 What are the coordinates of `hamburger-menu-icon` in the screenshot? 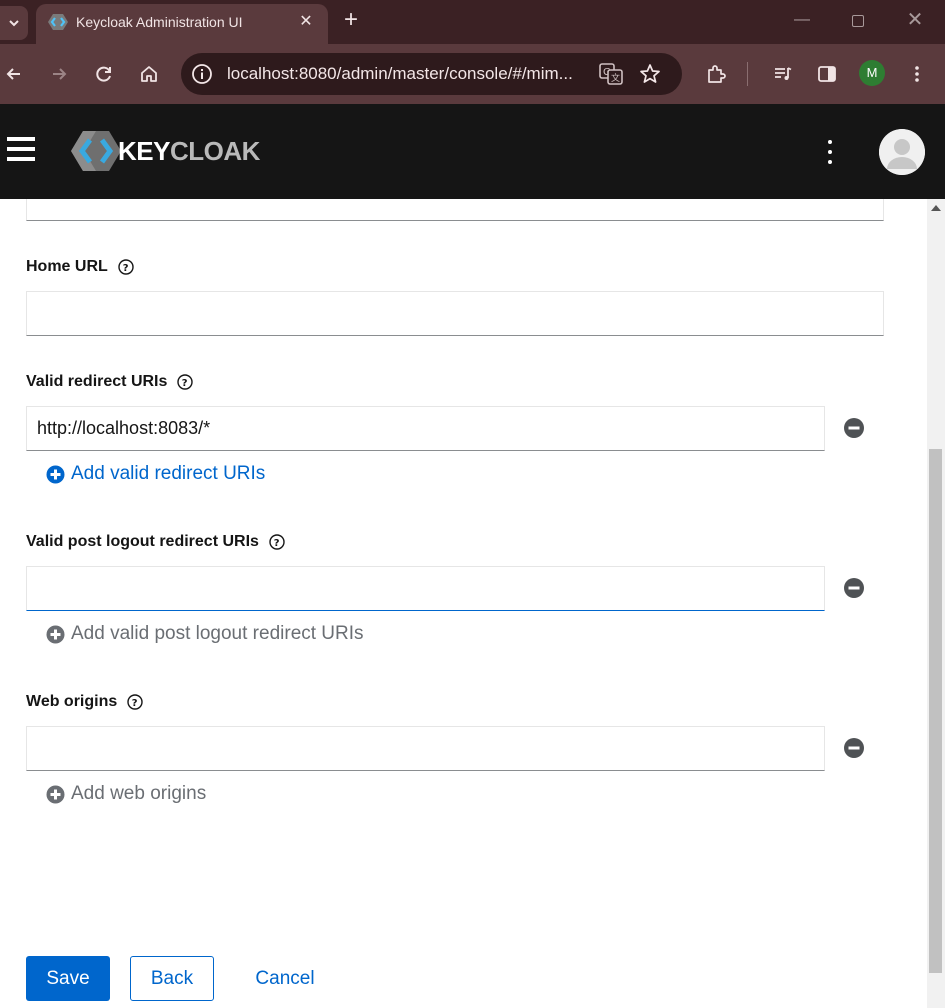 It's located at (21, 150).